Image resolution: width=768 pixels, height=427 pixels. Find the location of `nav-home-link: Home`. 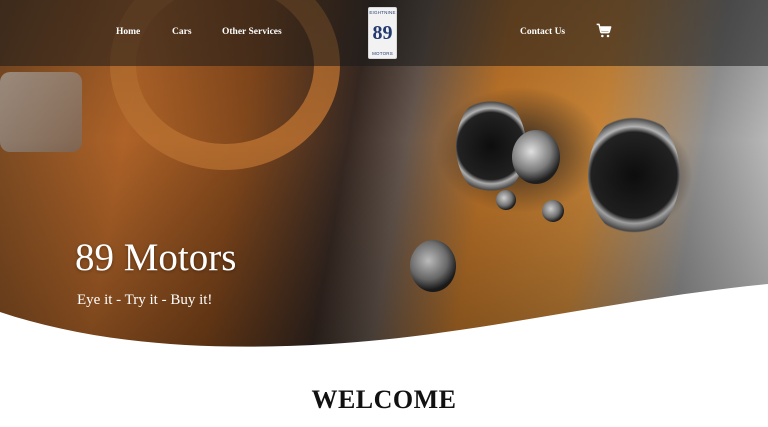

nav-home-link: Home is located at coordinates (128, 32).